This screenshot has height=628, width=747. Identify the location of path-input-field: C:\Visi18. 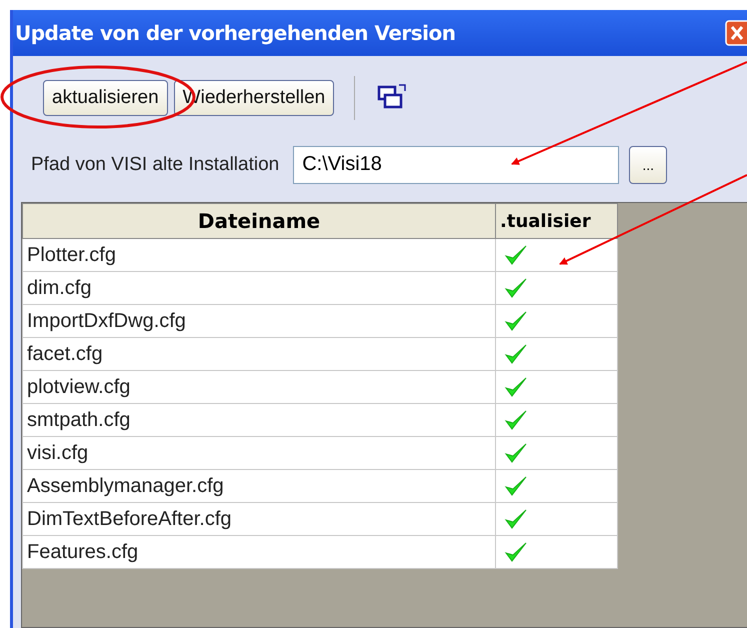
(456, 165).